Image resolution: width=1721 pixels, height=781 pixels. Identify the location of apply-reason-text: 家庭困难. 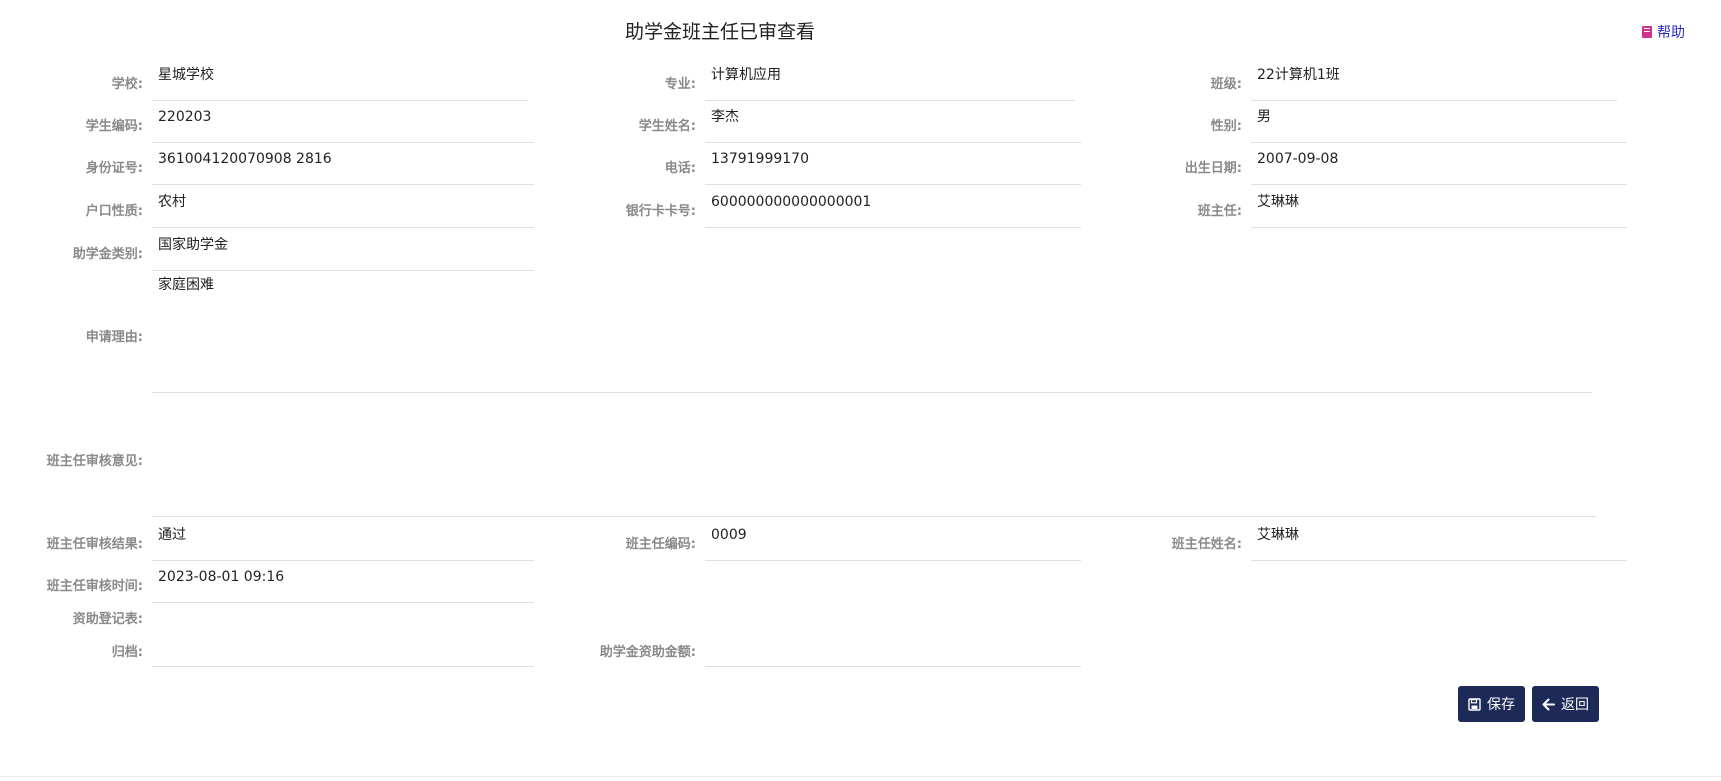
(872, 332).